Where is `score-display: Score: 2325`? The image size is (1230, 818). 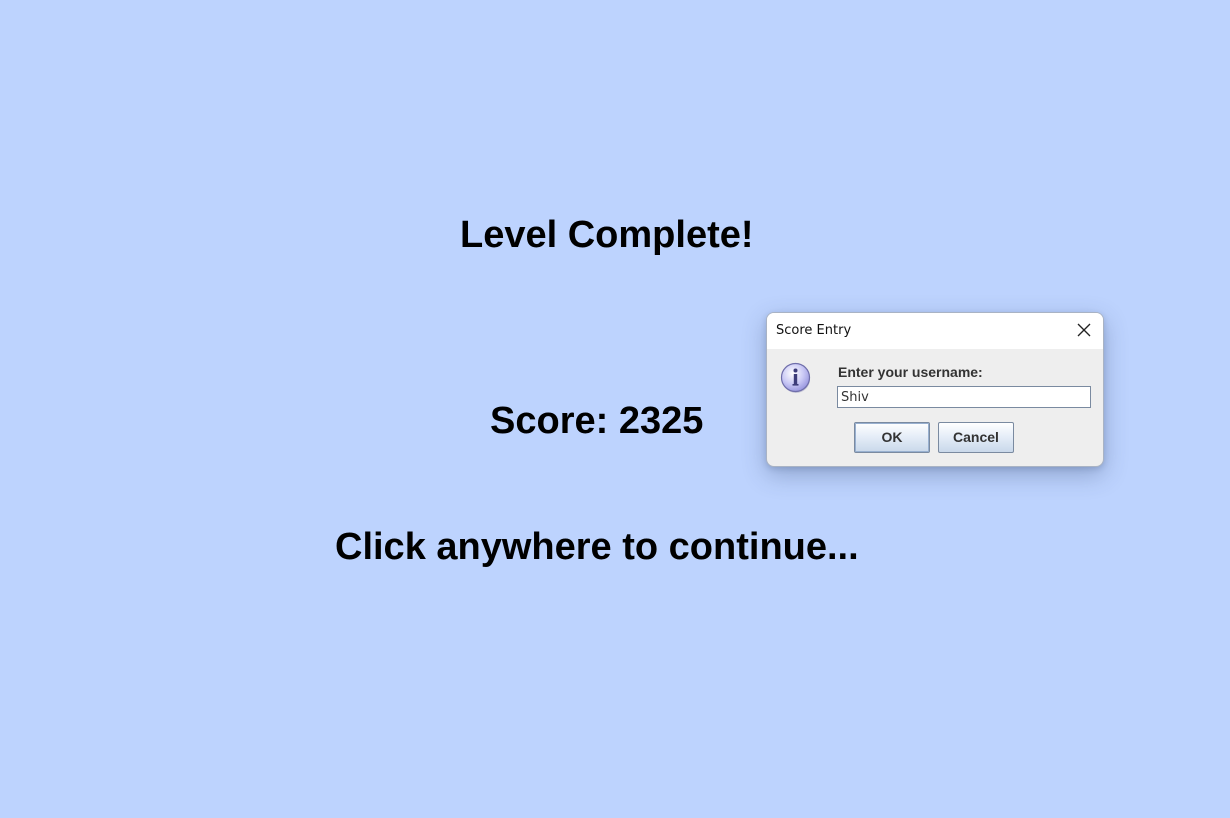 score-display: Score: 2325 is located at coordinates (597, 421).